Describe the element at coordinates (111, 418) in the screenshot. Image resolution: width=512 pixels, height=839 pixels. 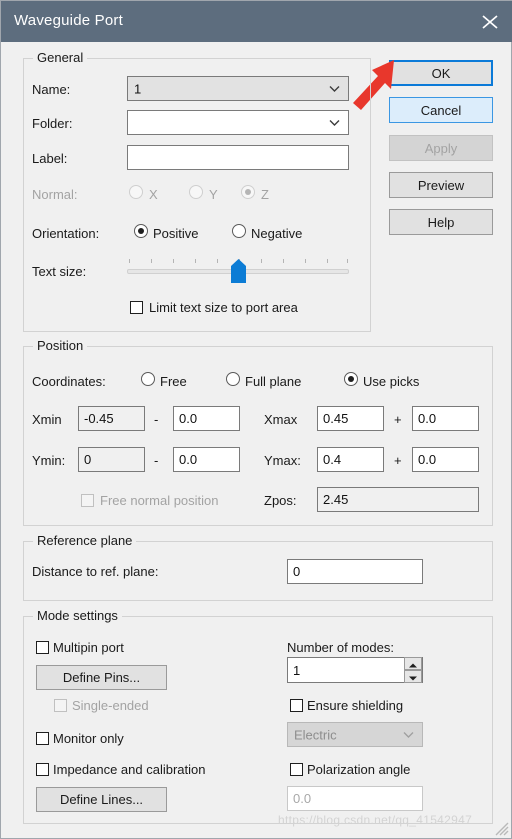
I see `xmin-input` at that location.